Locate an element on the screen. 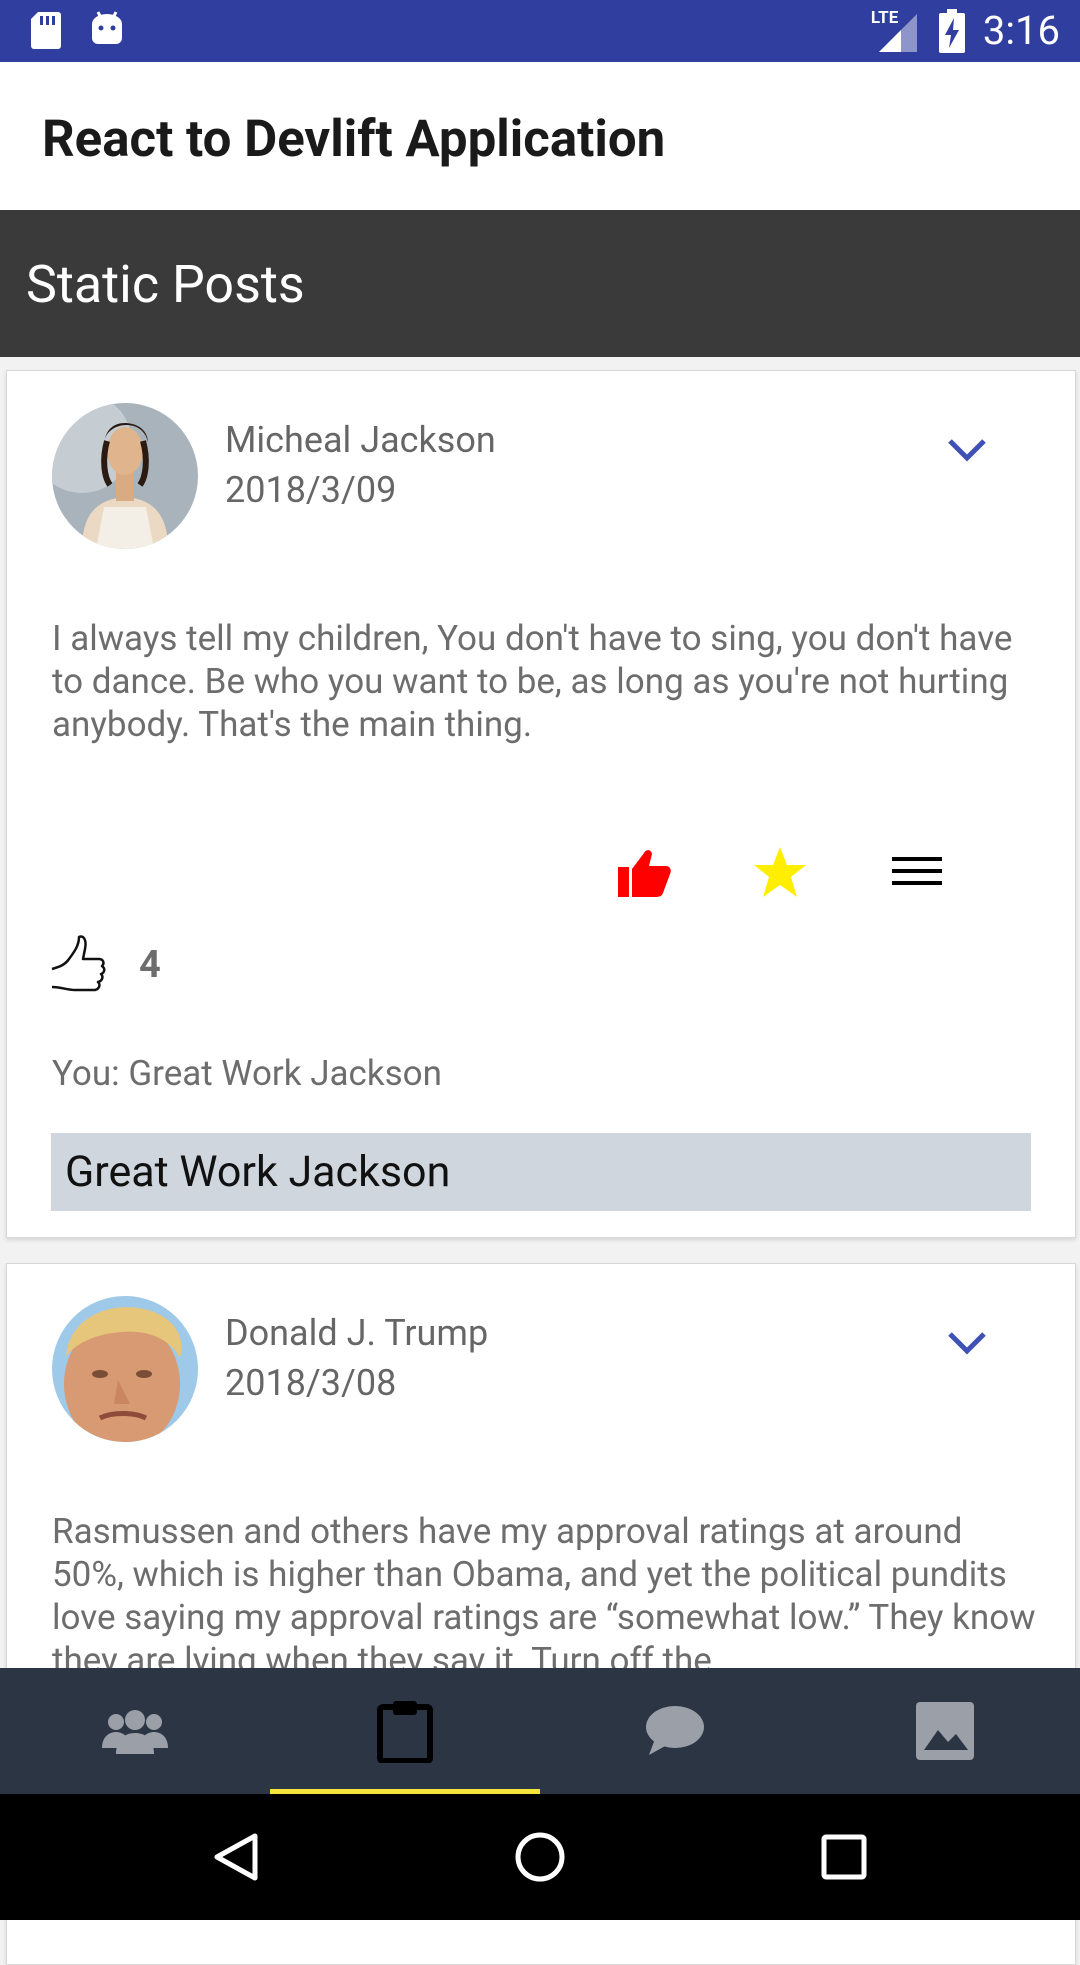 The image size is (1080, 1965). post-author: Donald J. Trump is located at coordinates (357, 1333).